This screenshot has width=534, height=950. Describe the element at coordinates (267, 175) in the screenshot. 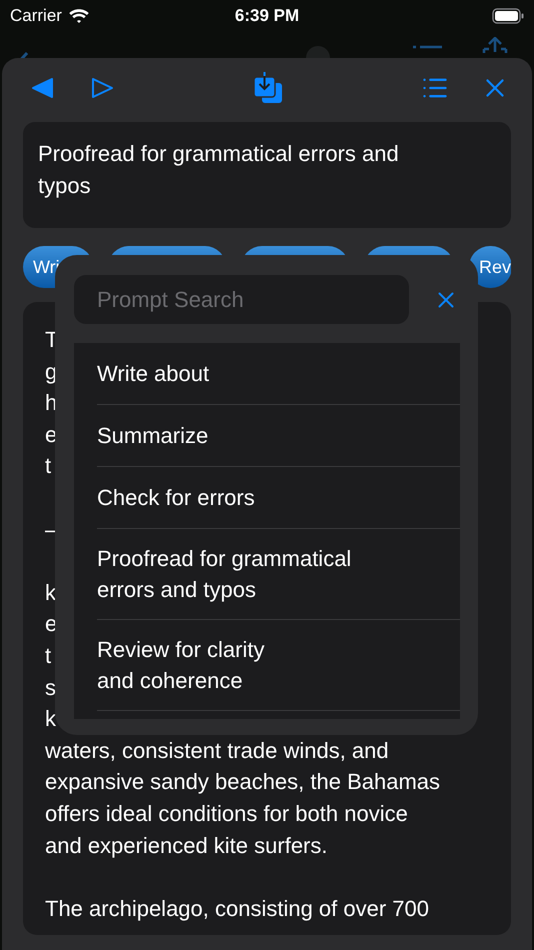

I see `prompt-text: Proofread for grammatical errors and typos` at that location.